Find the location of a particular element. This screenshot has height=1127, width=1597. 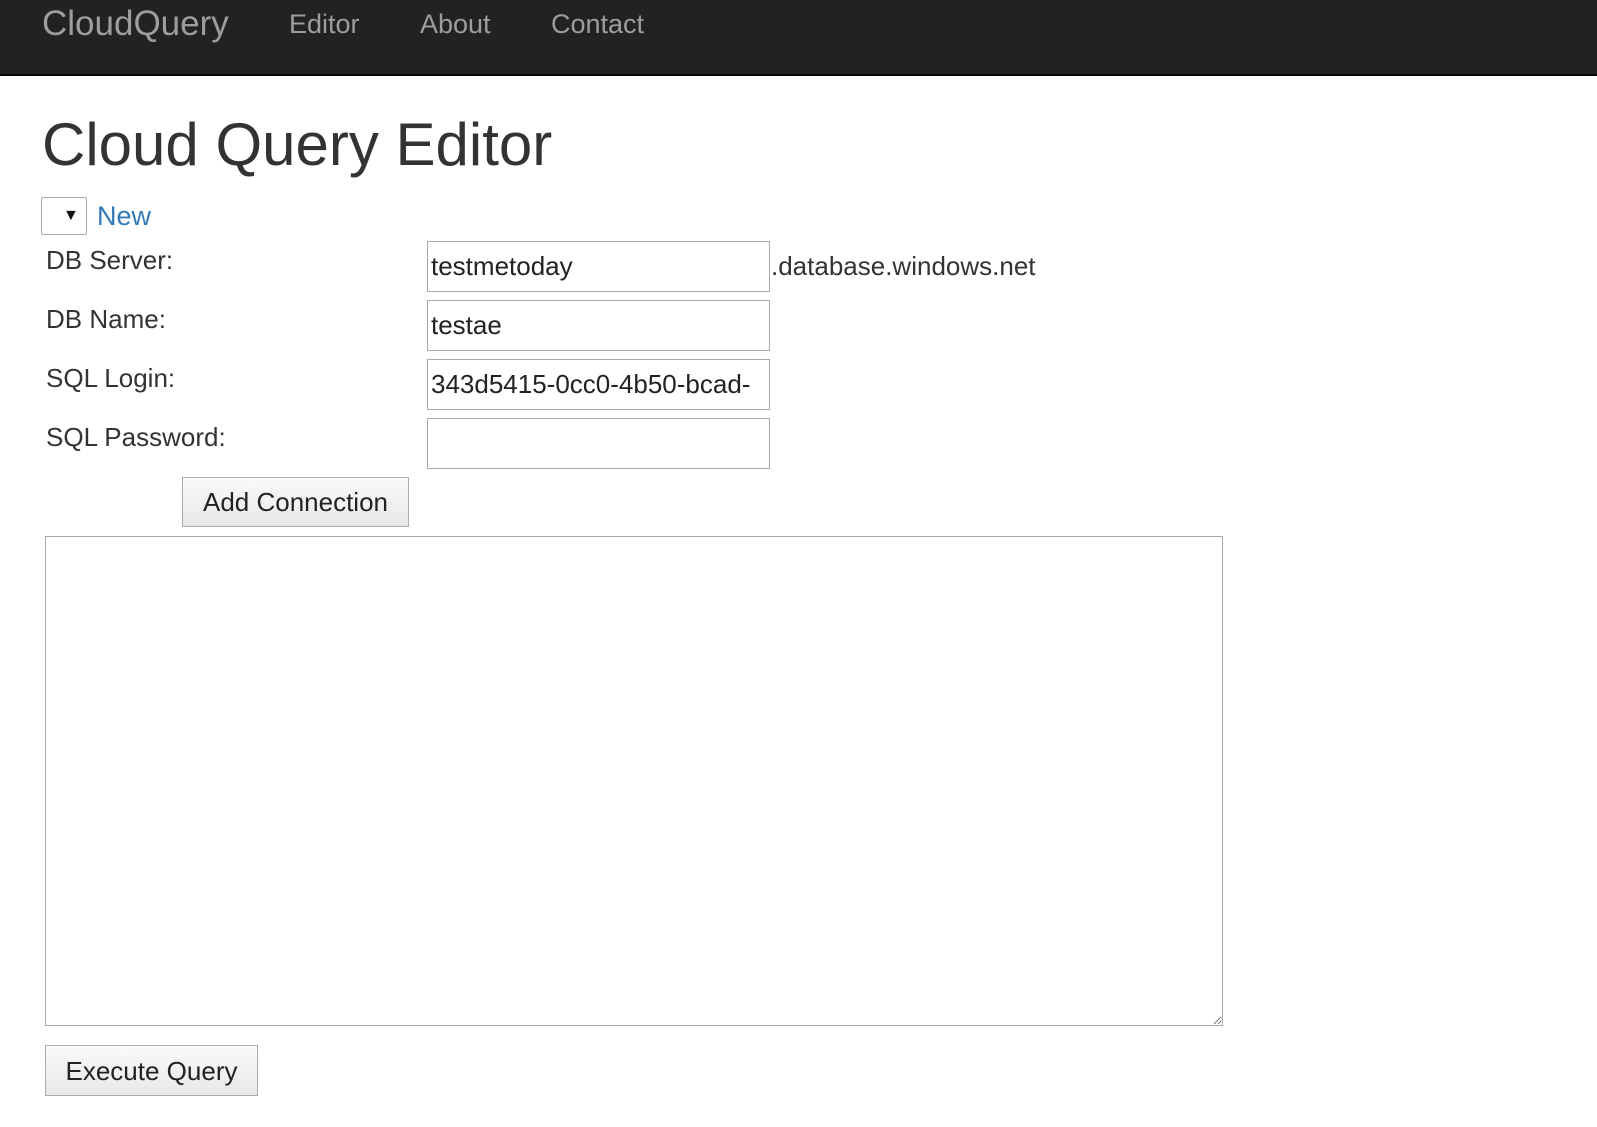

nav-link-about: About is located at coordinates (455, 24).